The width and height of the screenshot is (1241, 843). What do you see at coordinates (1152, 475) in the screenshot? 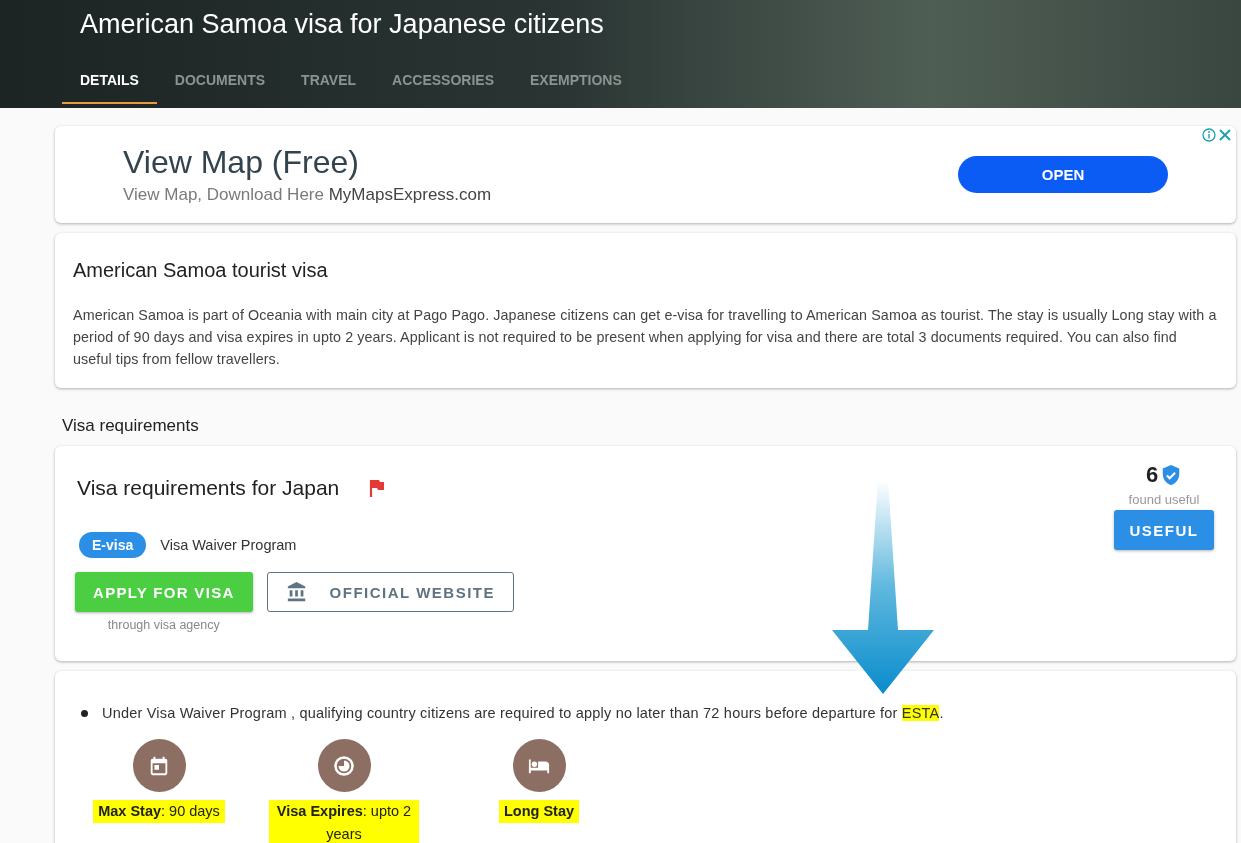
I see `useful-count: 6` at bounding box center [1152, 475].